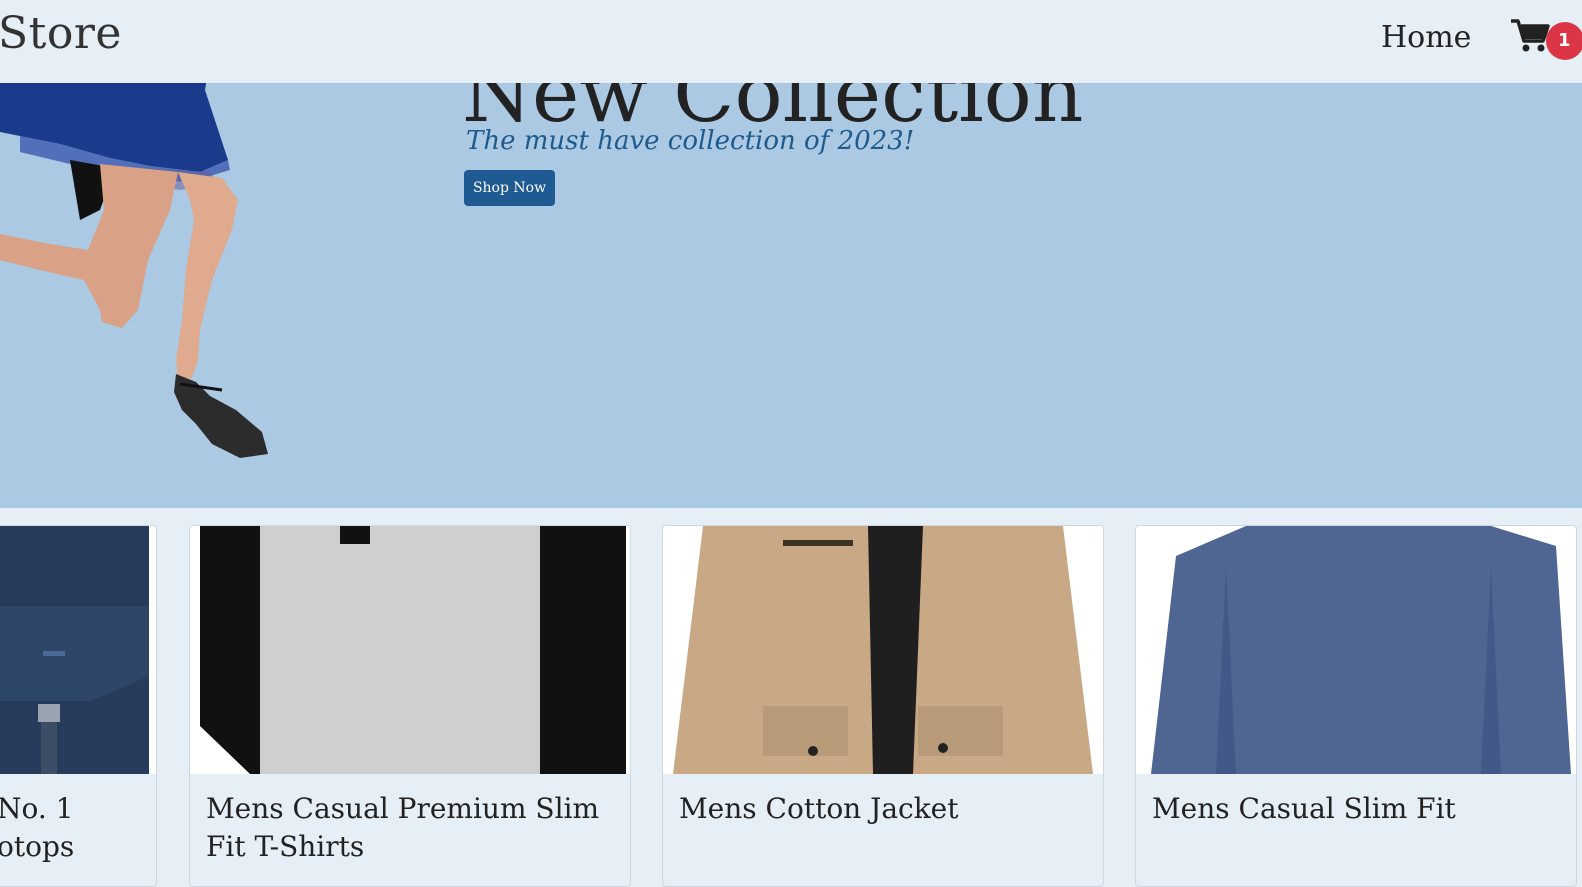  I want to click on product-title: Mens Cotton Jacket, so click(883, 809).